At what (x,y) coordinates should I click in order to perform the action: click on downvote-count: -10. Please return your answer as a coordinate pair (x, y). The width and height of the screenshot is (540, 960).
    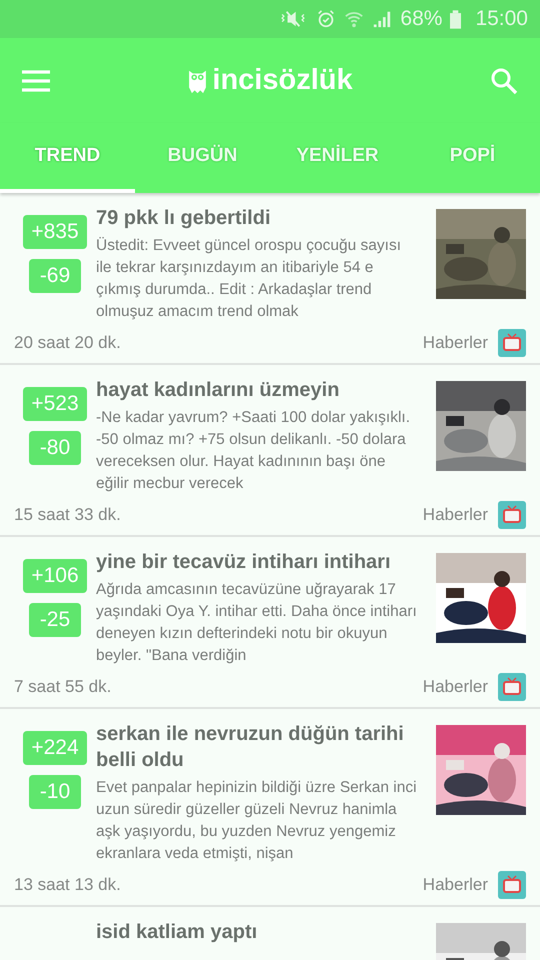
    Looking at the image, I should click on (55, 792).